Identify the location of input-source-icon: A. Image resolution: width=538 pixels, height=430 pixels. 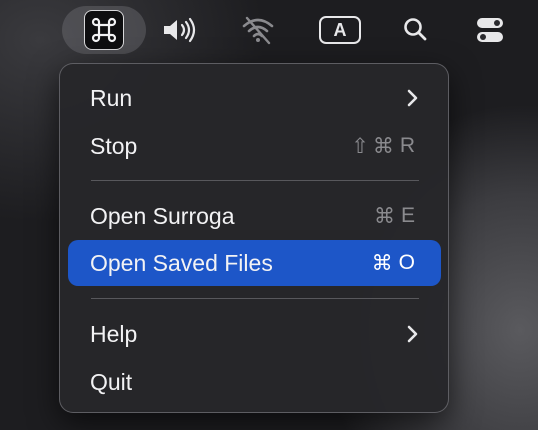
(340, 30).